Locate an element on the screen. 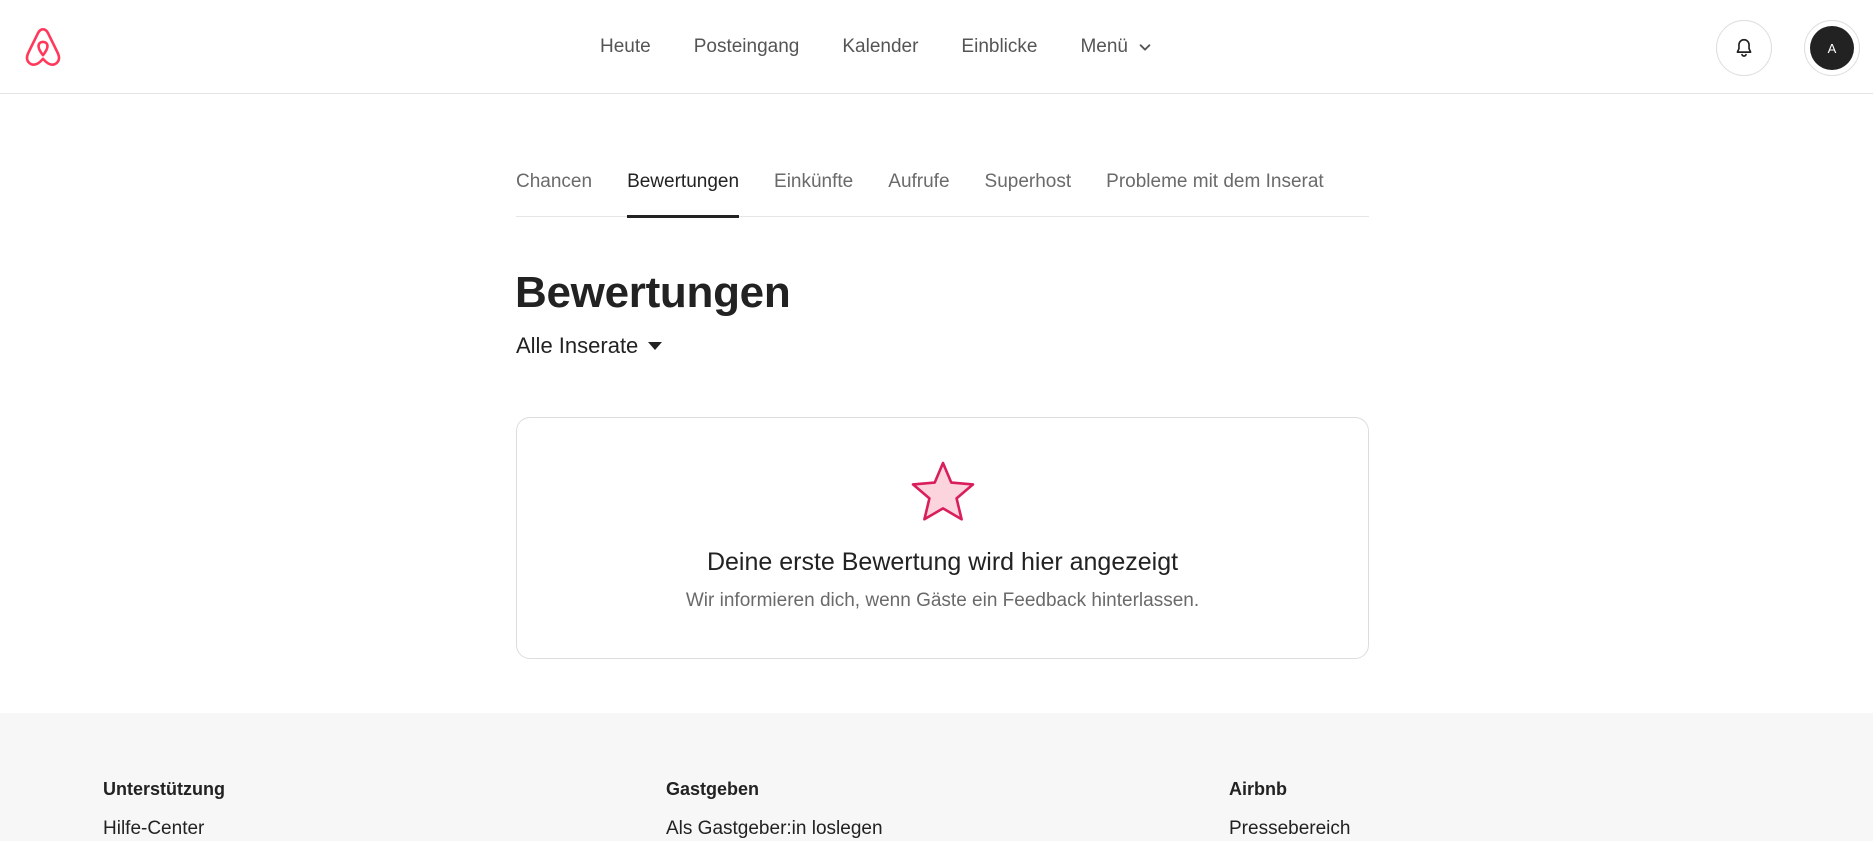 This screenshot has width=1873, height=841. footer-link-pressebereich: Pressebereich is located at coordinates (1289, 829).